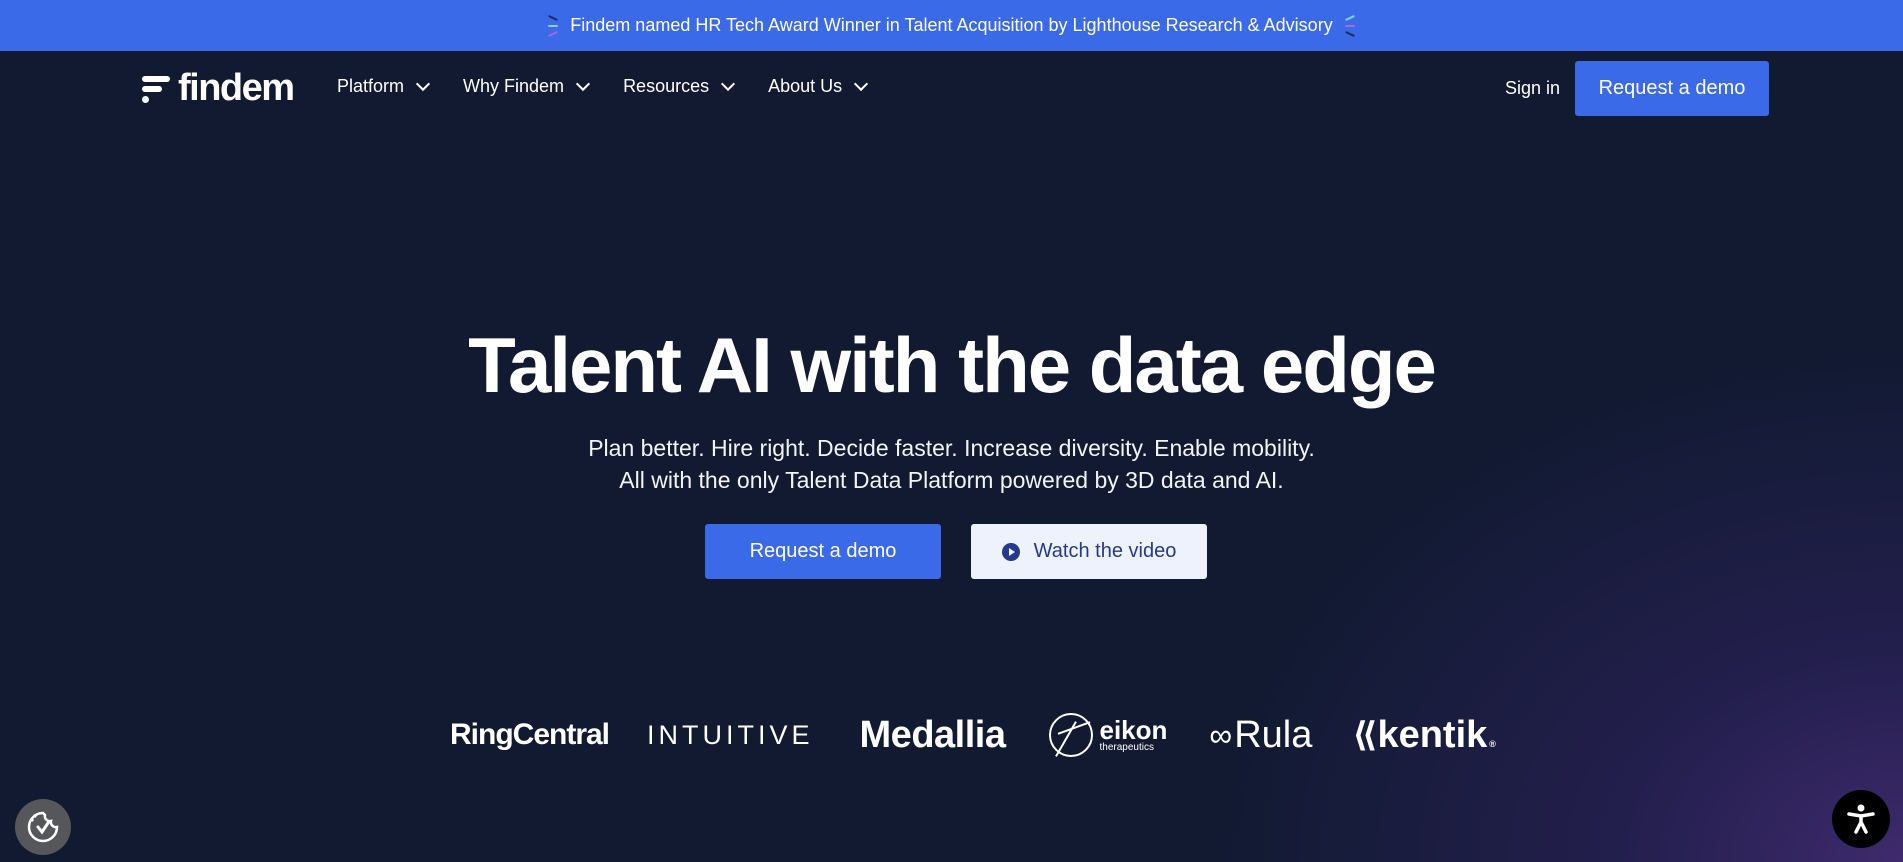 The image size is (1903, 862). What do you see at coordinates (236, 88) in the screenshot?
I see `logo-text: findem` at bounding box center [236, 88].